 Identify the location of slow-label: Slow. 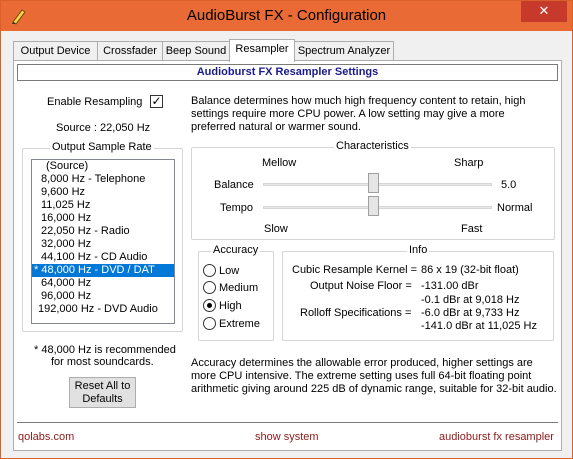
(276, 229).